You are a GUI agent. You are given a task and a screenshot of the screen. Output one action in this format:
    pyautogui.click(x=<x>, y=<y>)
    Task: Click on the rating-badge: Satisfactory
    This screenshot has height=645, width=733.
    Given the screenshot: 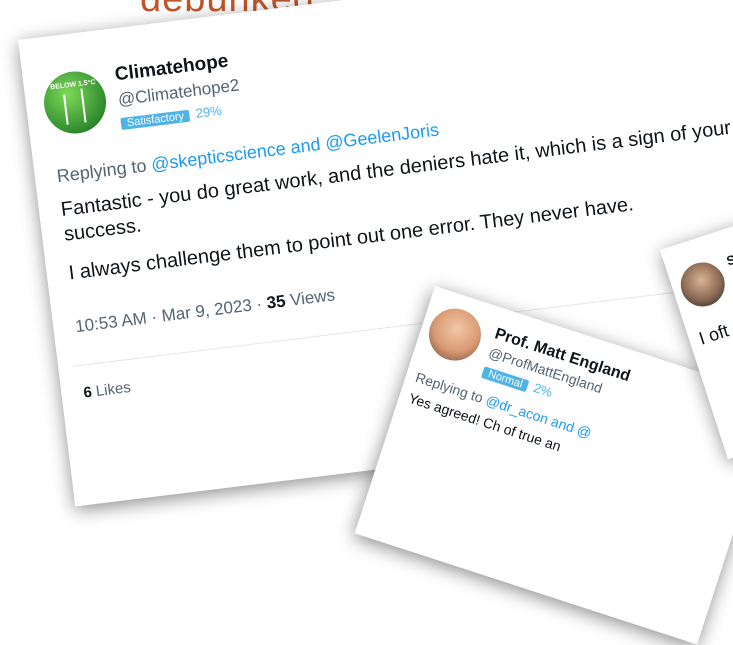 What is the action you would take?
    pyautogui.click(x=155, y=120)
    